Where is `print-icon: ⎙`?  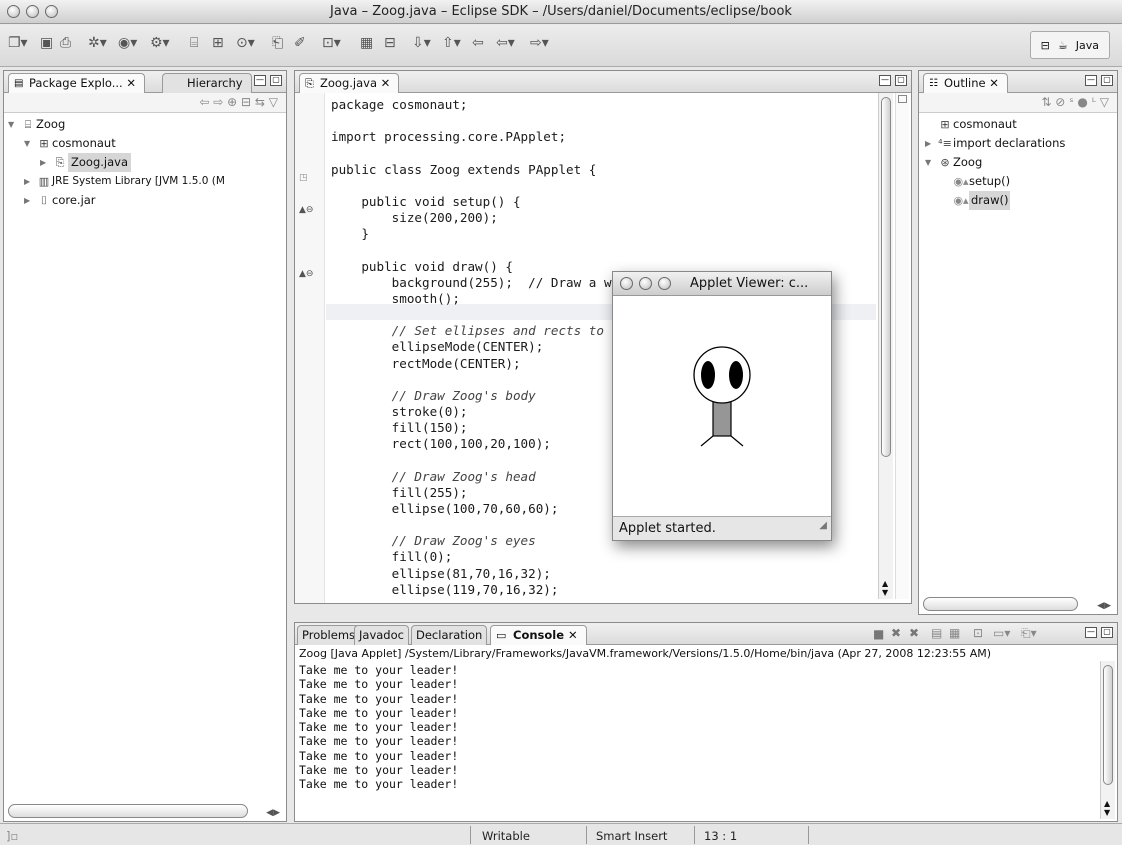 print-icon: ⎙ is located at coordinates (65, 43).